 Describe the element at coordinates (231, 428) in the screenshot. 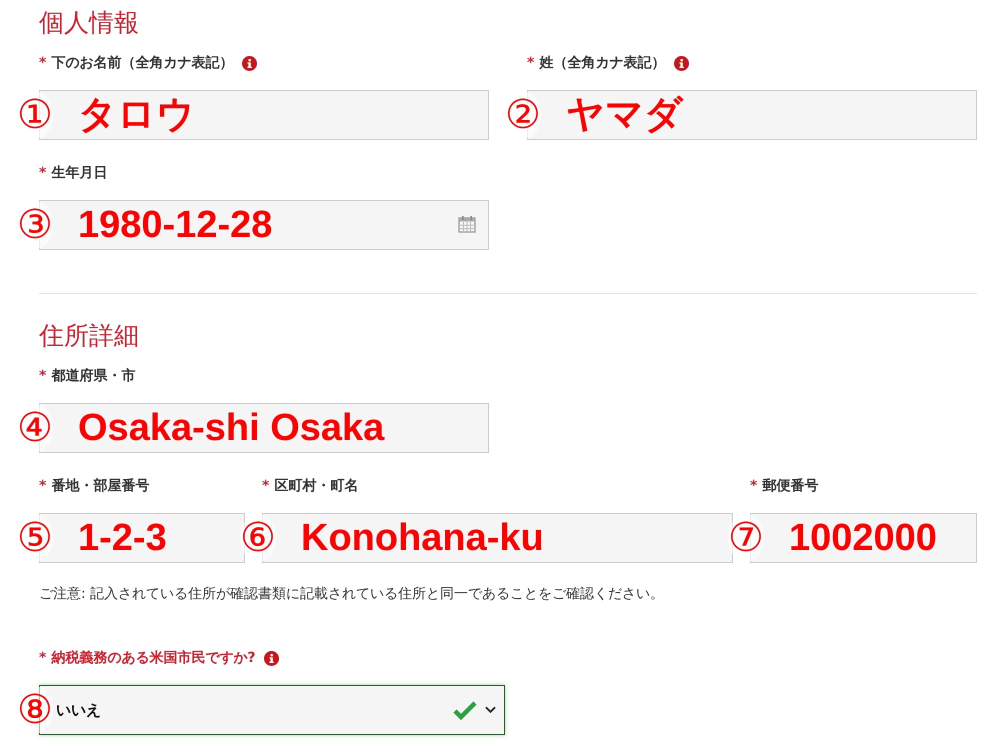

I see `example-value: Osaka-shi Osaka` at that location.